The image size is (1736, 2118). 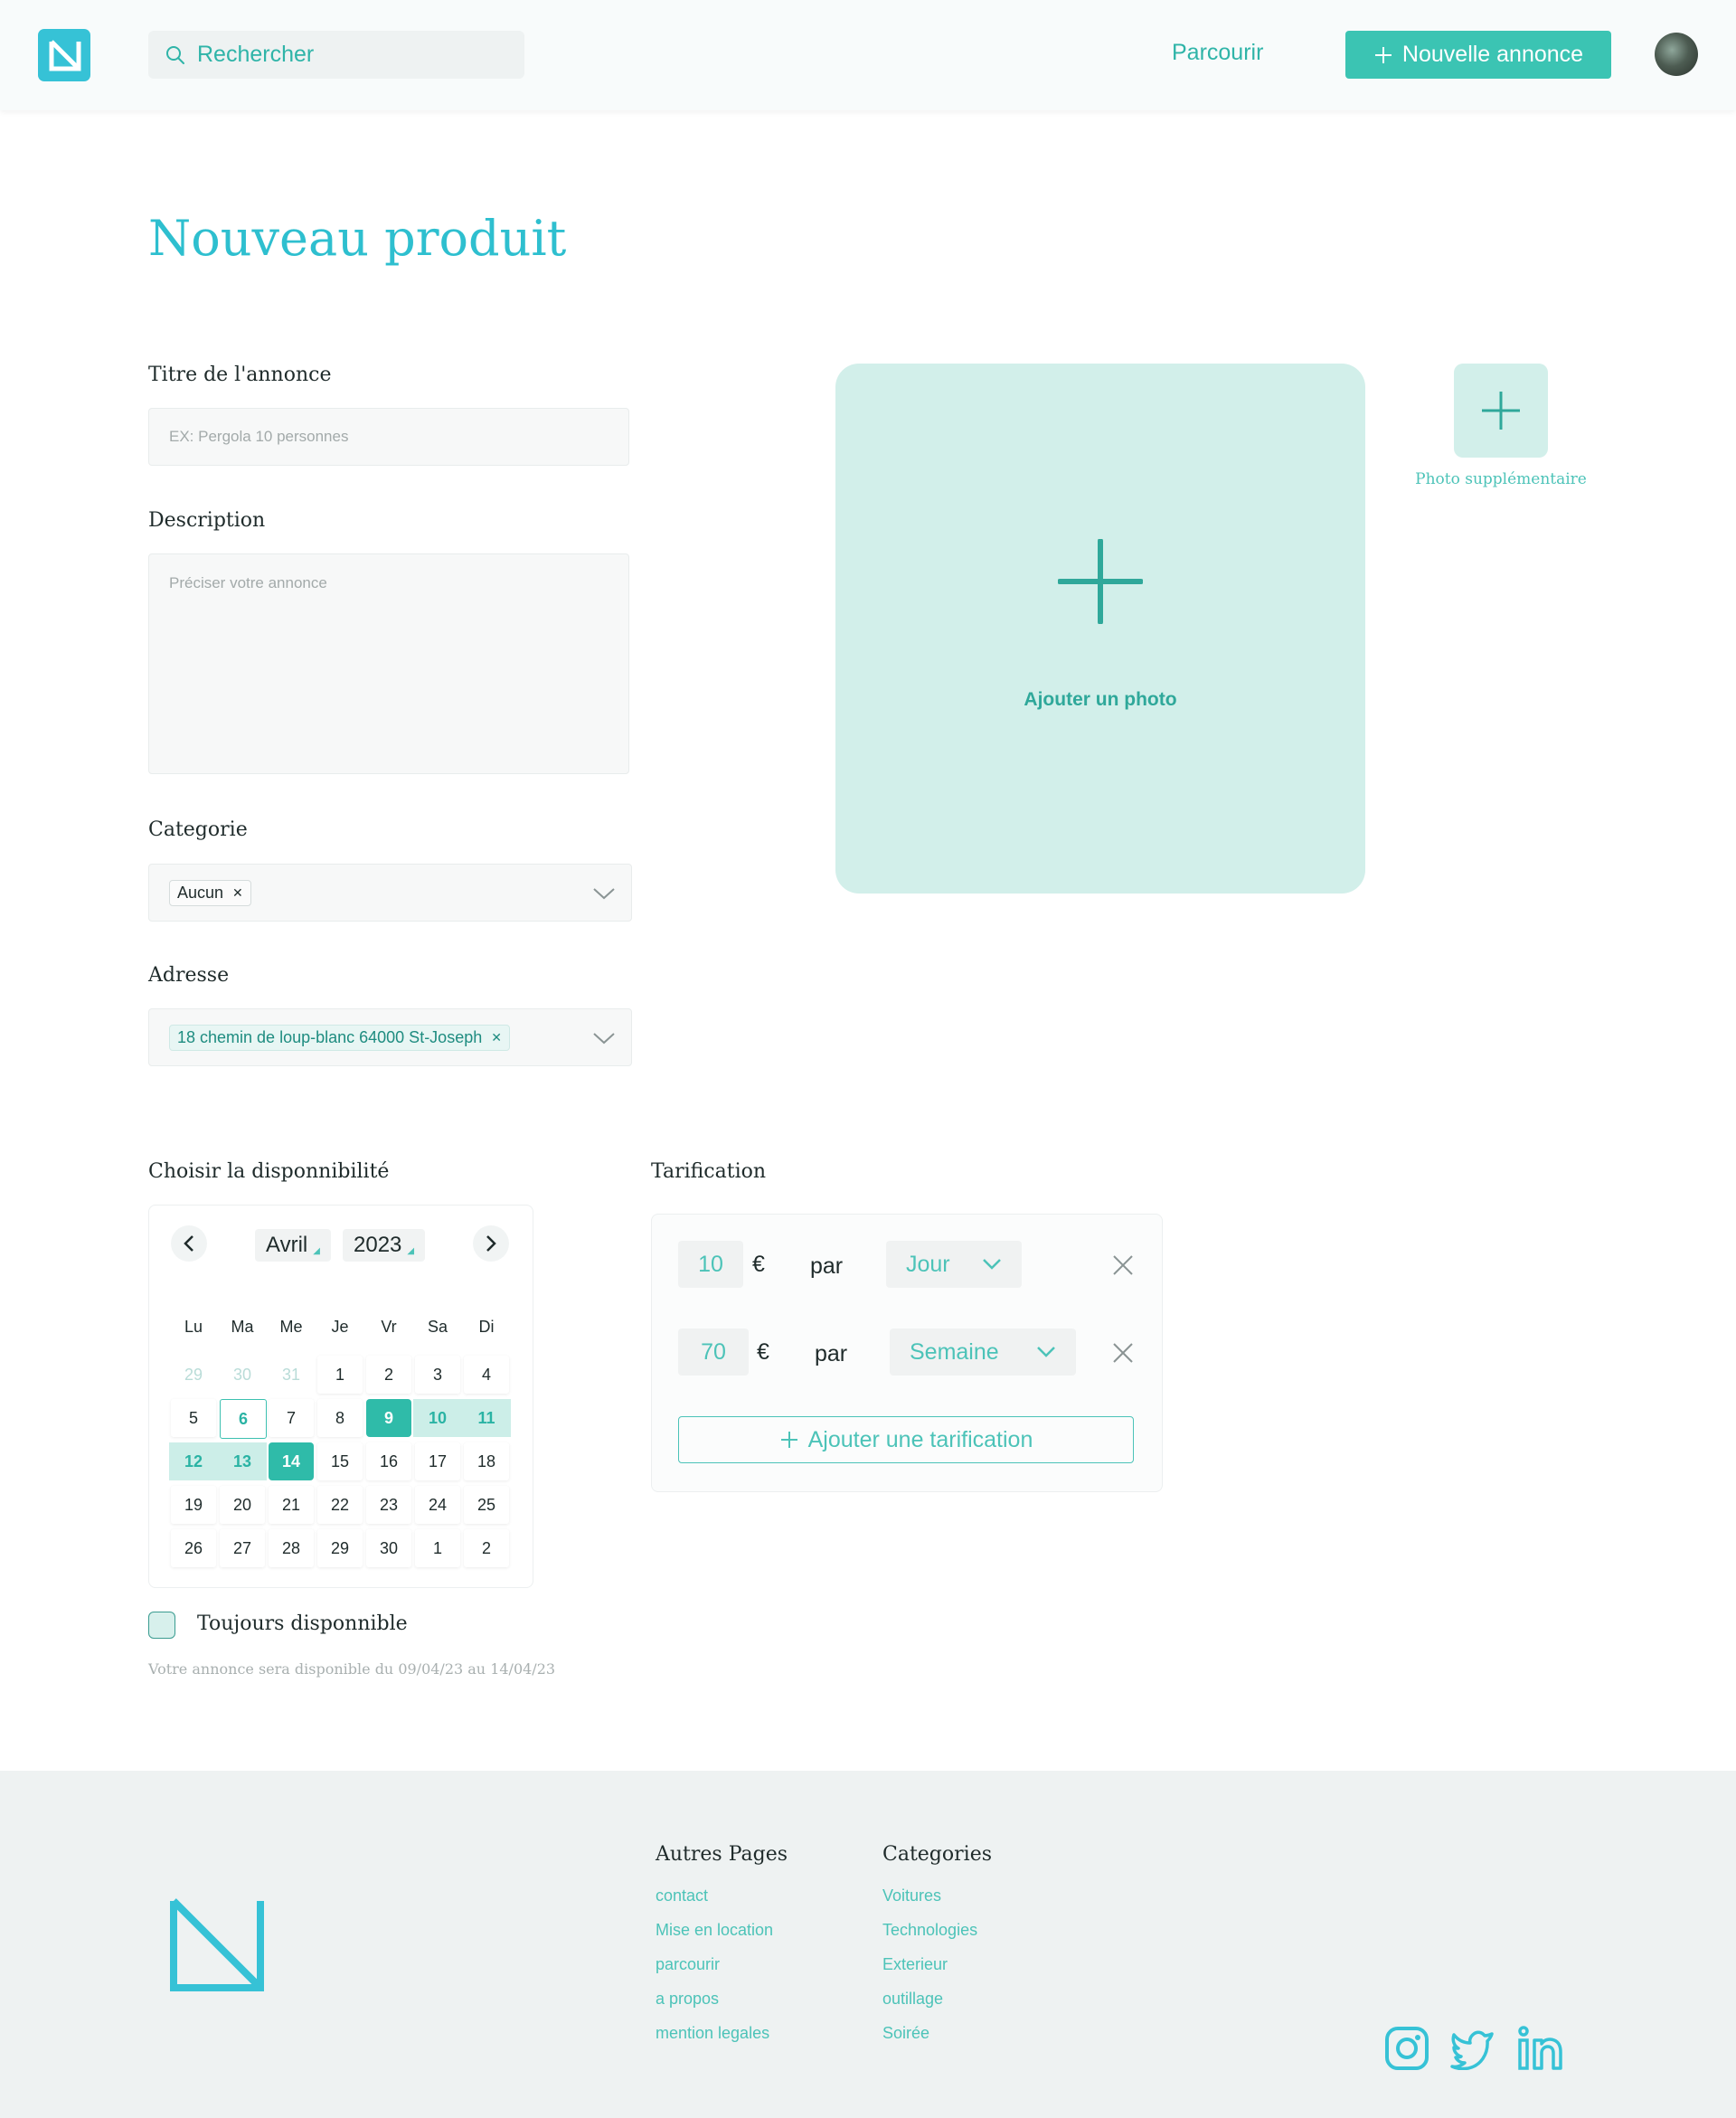 What do you see at coordinates (682, 1895) in the screenshot?
I see `footer-link: contact` at bounding box center [682, 1895].